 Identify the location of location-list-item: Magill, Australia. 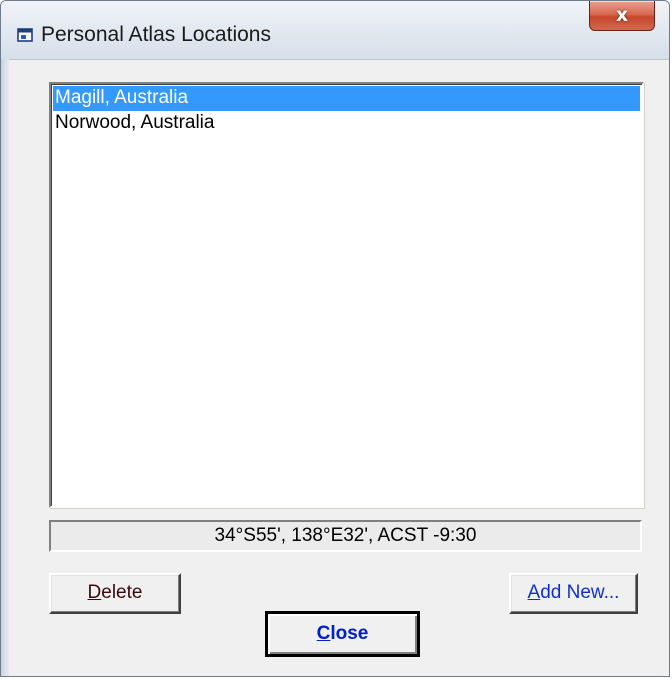
(346, 98).